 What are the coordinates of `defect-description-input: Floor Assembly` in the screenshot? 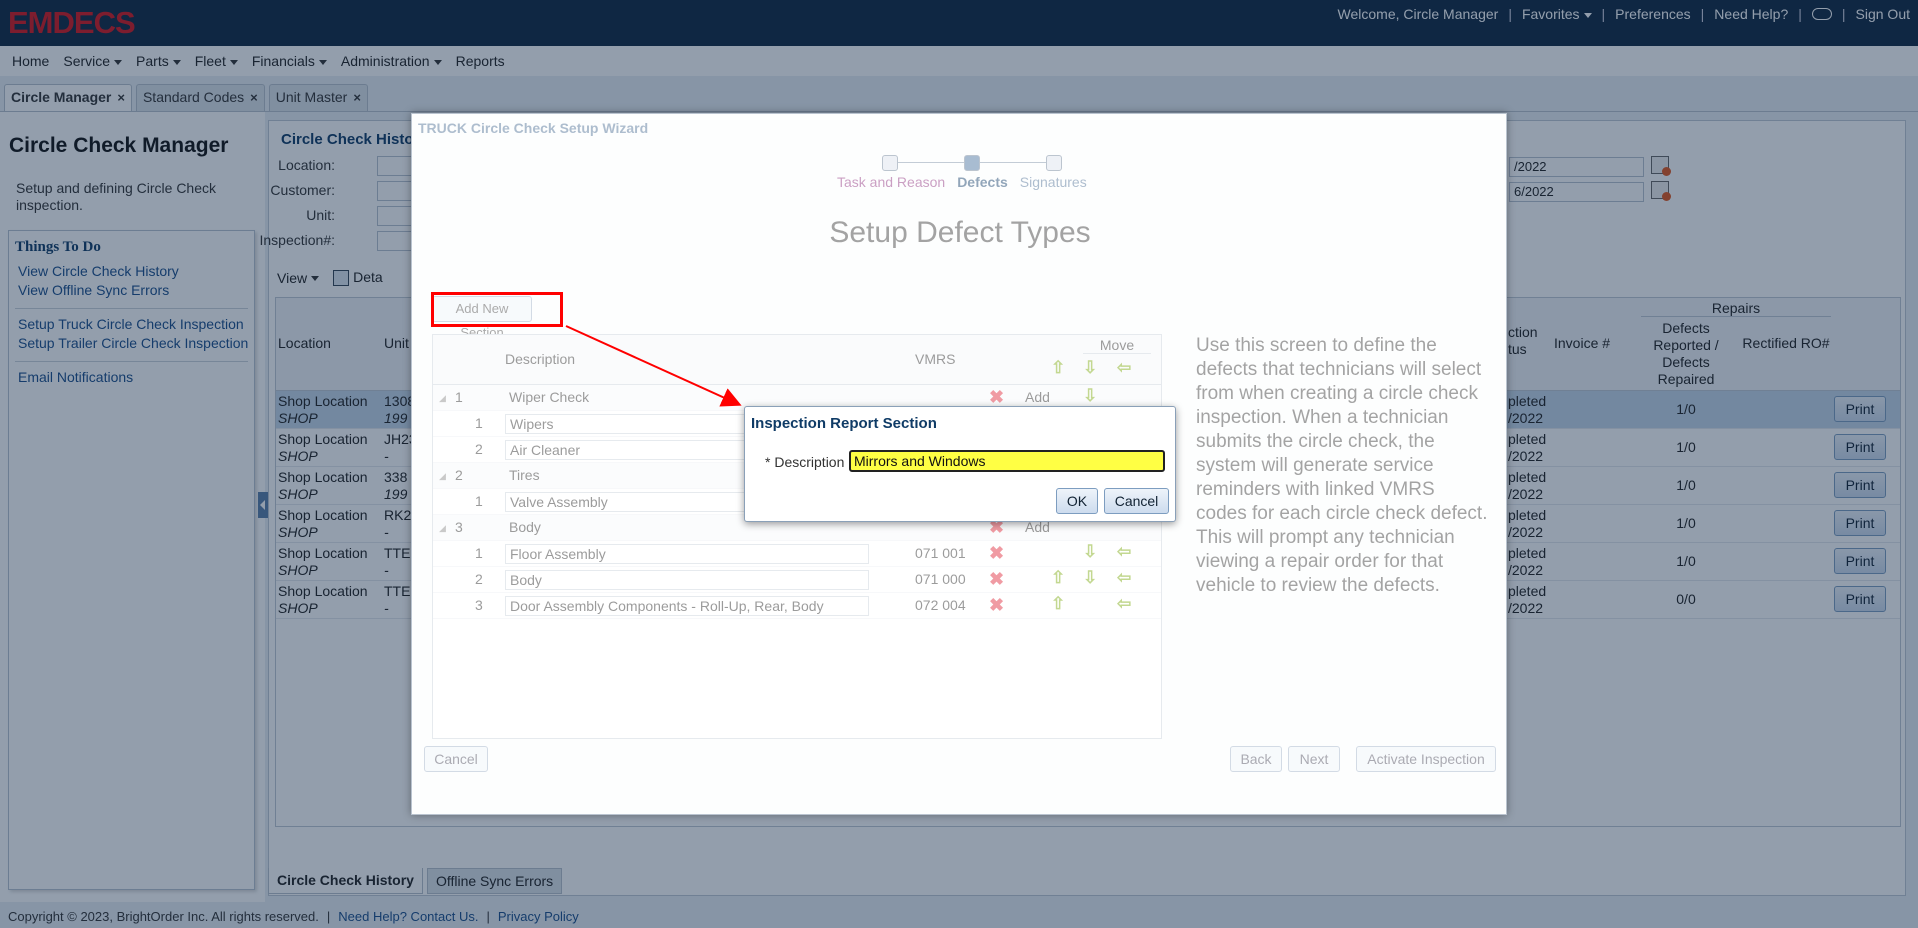 It's located at (687, 554).